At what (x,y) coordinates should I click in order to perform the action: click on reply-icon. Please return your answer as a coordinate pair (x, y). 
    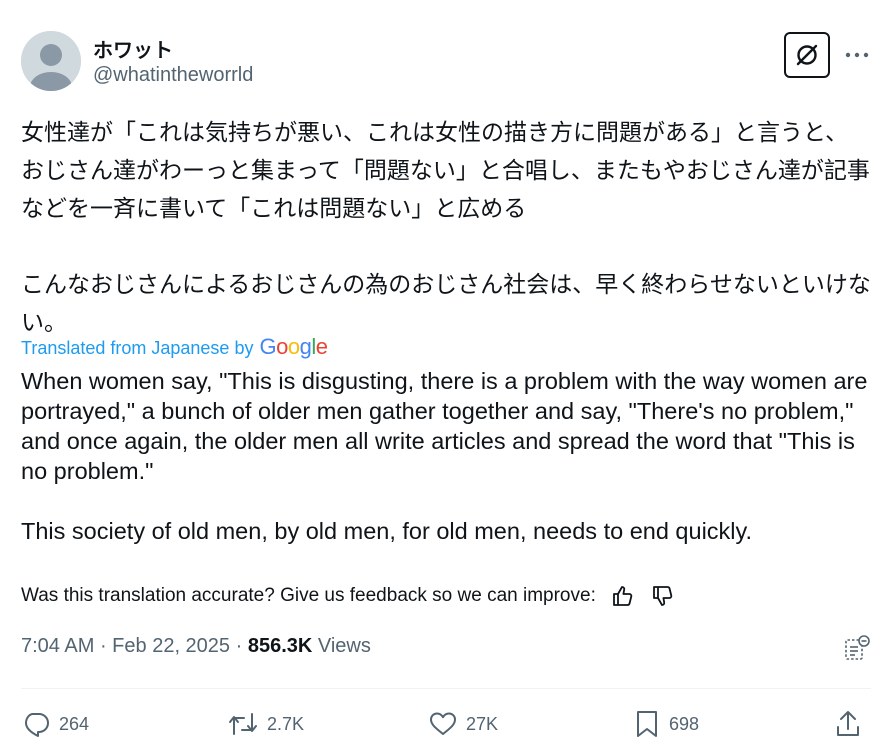
    Looking at the image, I should click on (37, 725).